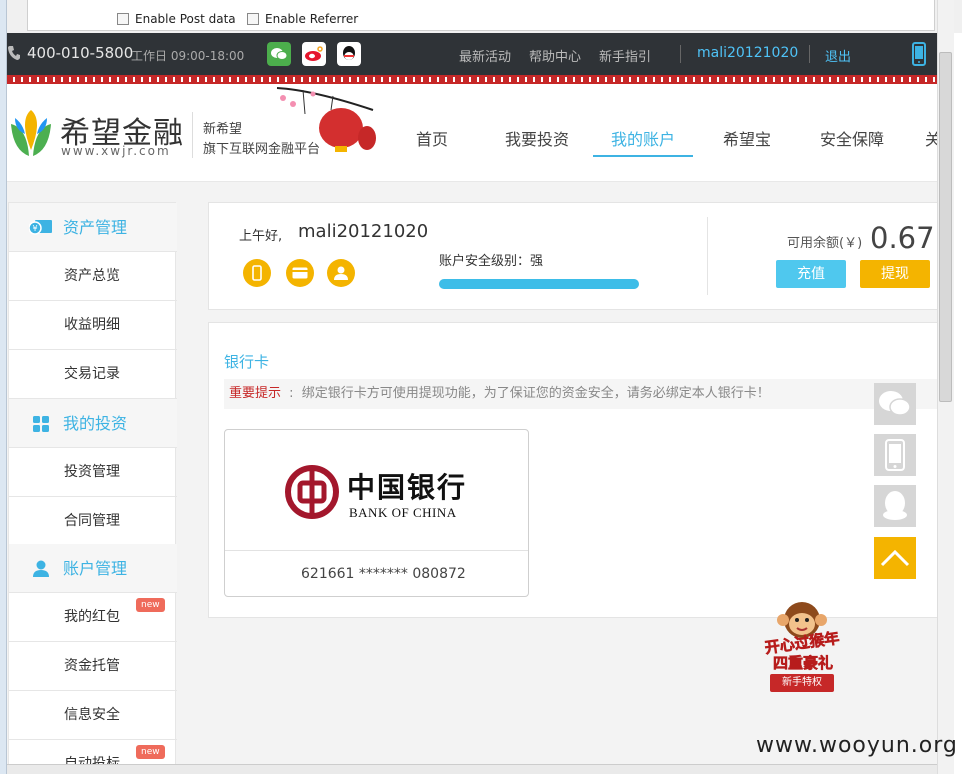 Image resolution: width=962 pixels, height=774 pixels. What do you see at coordinates (802, 683) in the screenshot?
I see `promo-line-3: 新手特权` at bounding box center [802, 683].